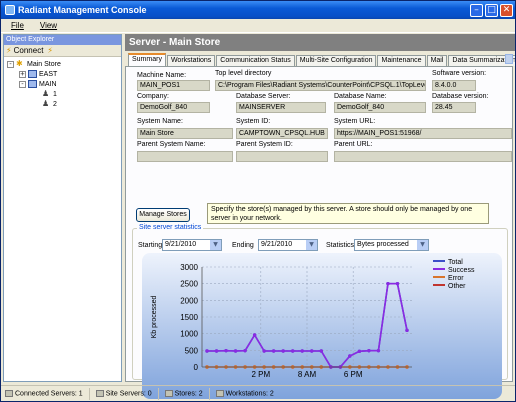 The image size is (516, 402). I want to click on site-servers-status: Site Servers: 0, so click(123, 393).